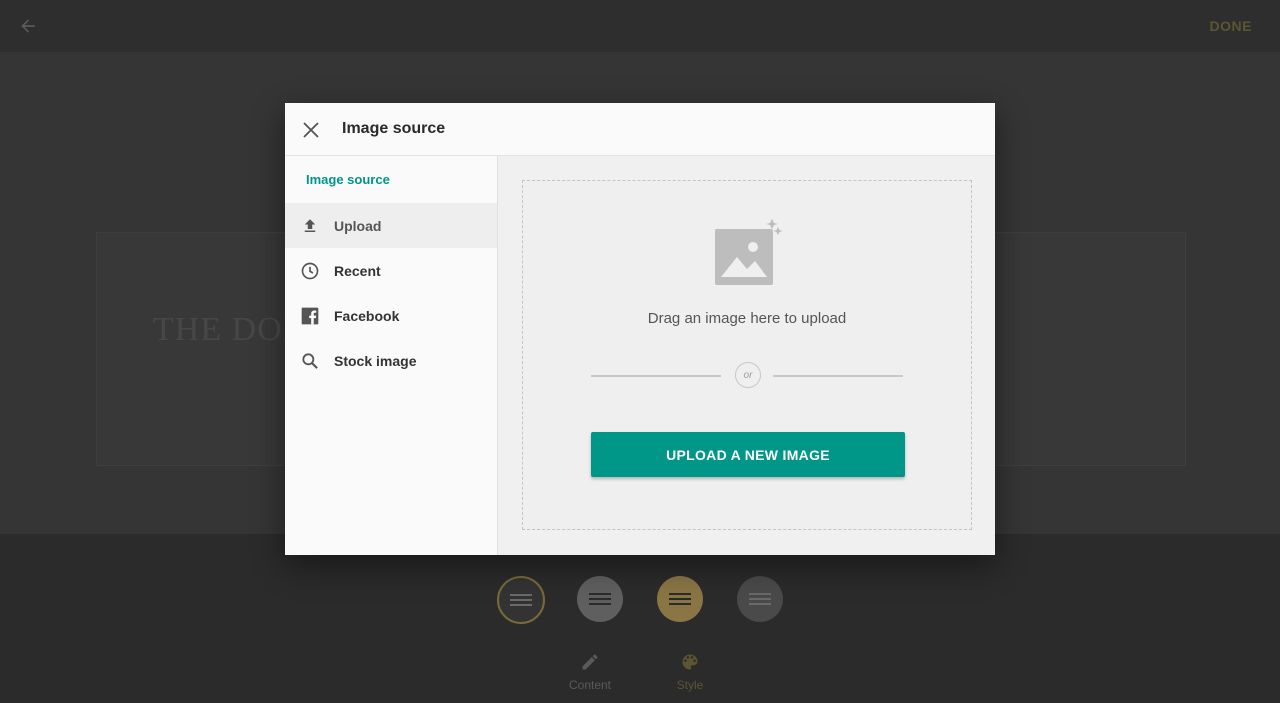 This screenshot has width=1280, height=703. I want to click on clock-icon, so click(310, 271).